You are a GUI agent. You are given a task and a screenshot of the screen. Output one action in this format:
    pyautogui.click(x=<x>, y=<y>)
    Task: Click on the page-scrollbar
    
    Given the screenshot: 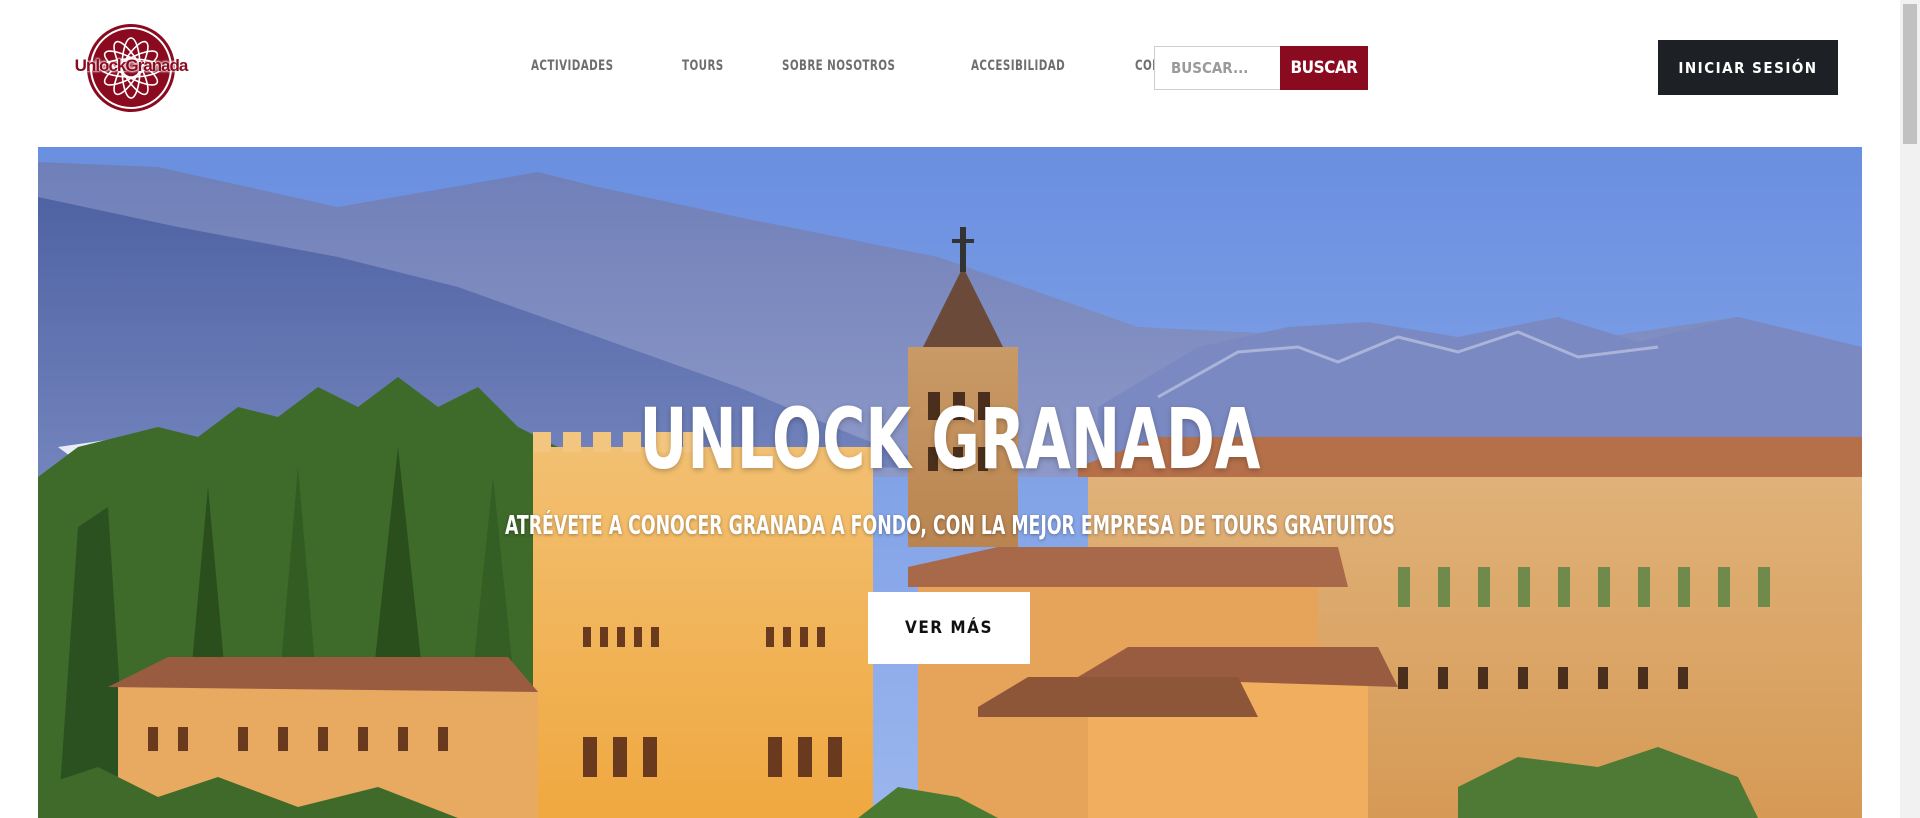 What is the action you would take?
    pyautogui.click(x=1910, y=409)
    